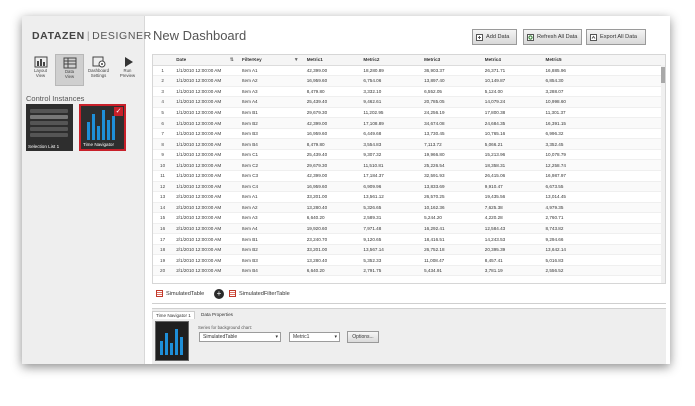  What do you see at coordinates (314, 337) in the screenshot?
I see `metric-select: Metric1 ▾` at bounding box center [314, 337].